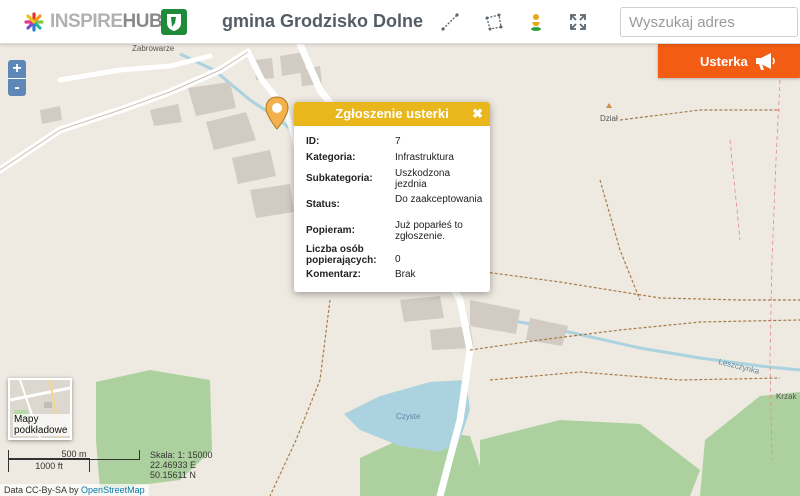 Image resolution: width=800 pixels, height=496 pixels. Describe the element at coordinates (405, 274) in the screenshot. I see `popup-value: Brak` at that location.